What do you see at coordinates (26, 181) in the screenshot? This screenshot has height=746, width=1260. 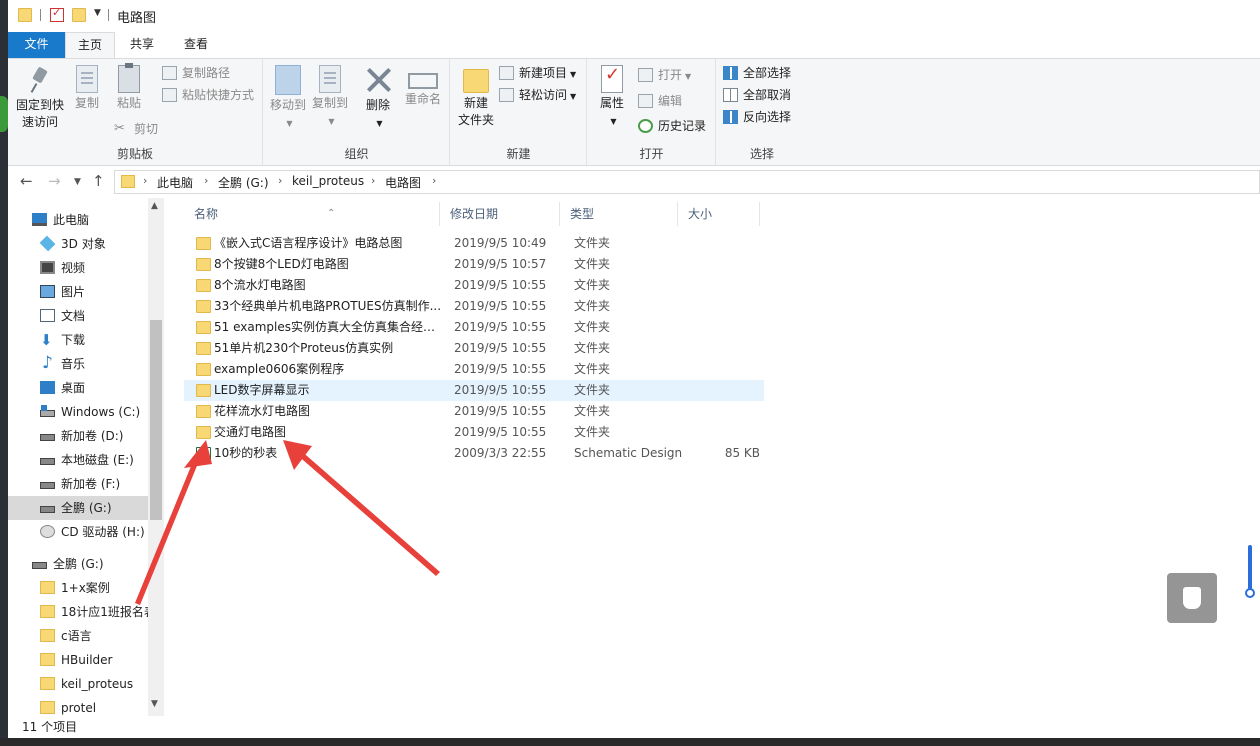 I see `back-arrow-icon: ←` at bounding box center [26, 181].